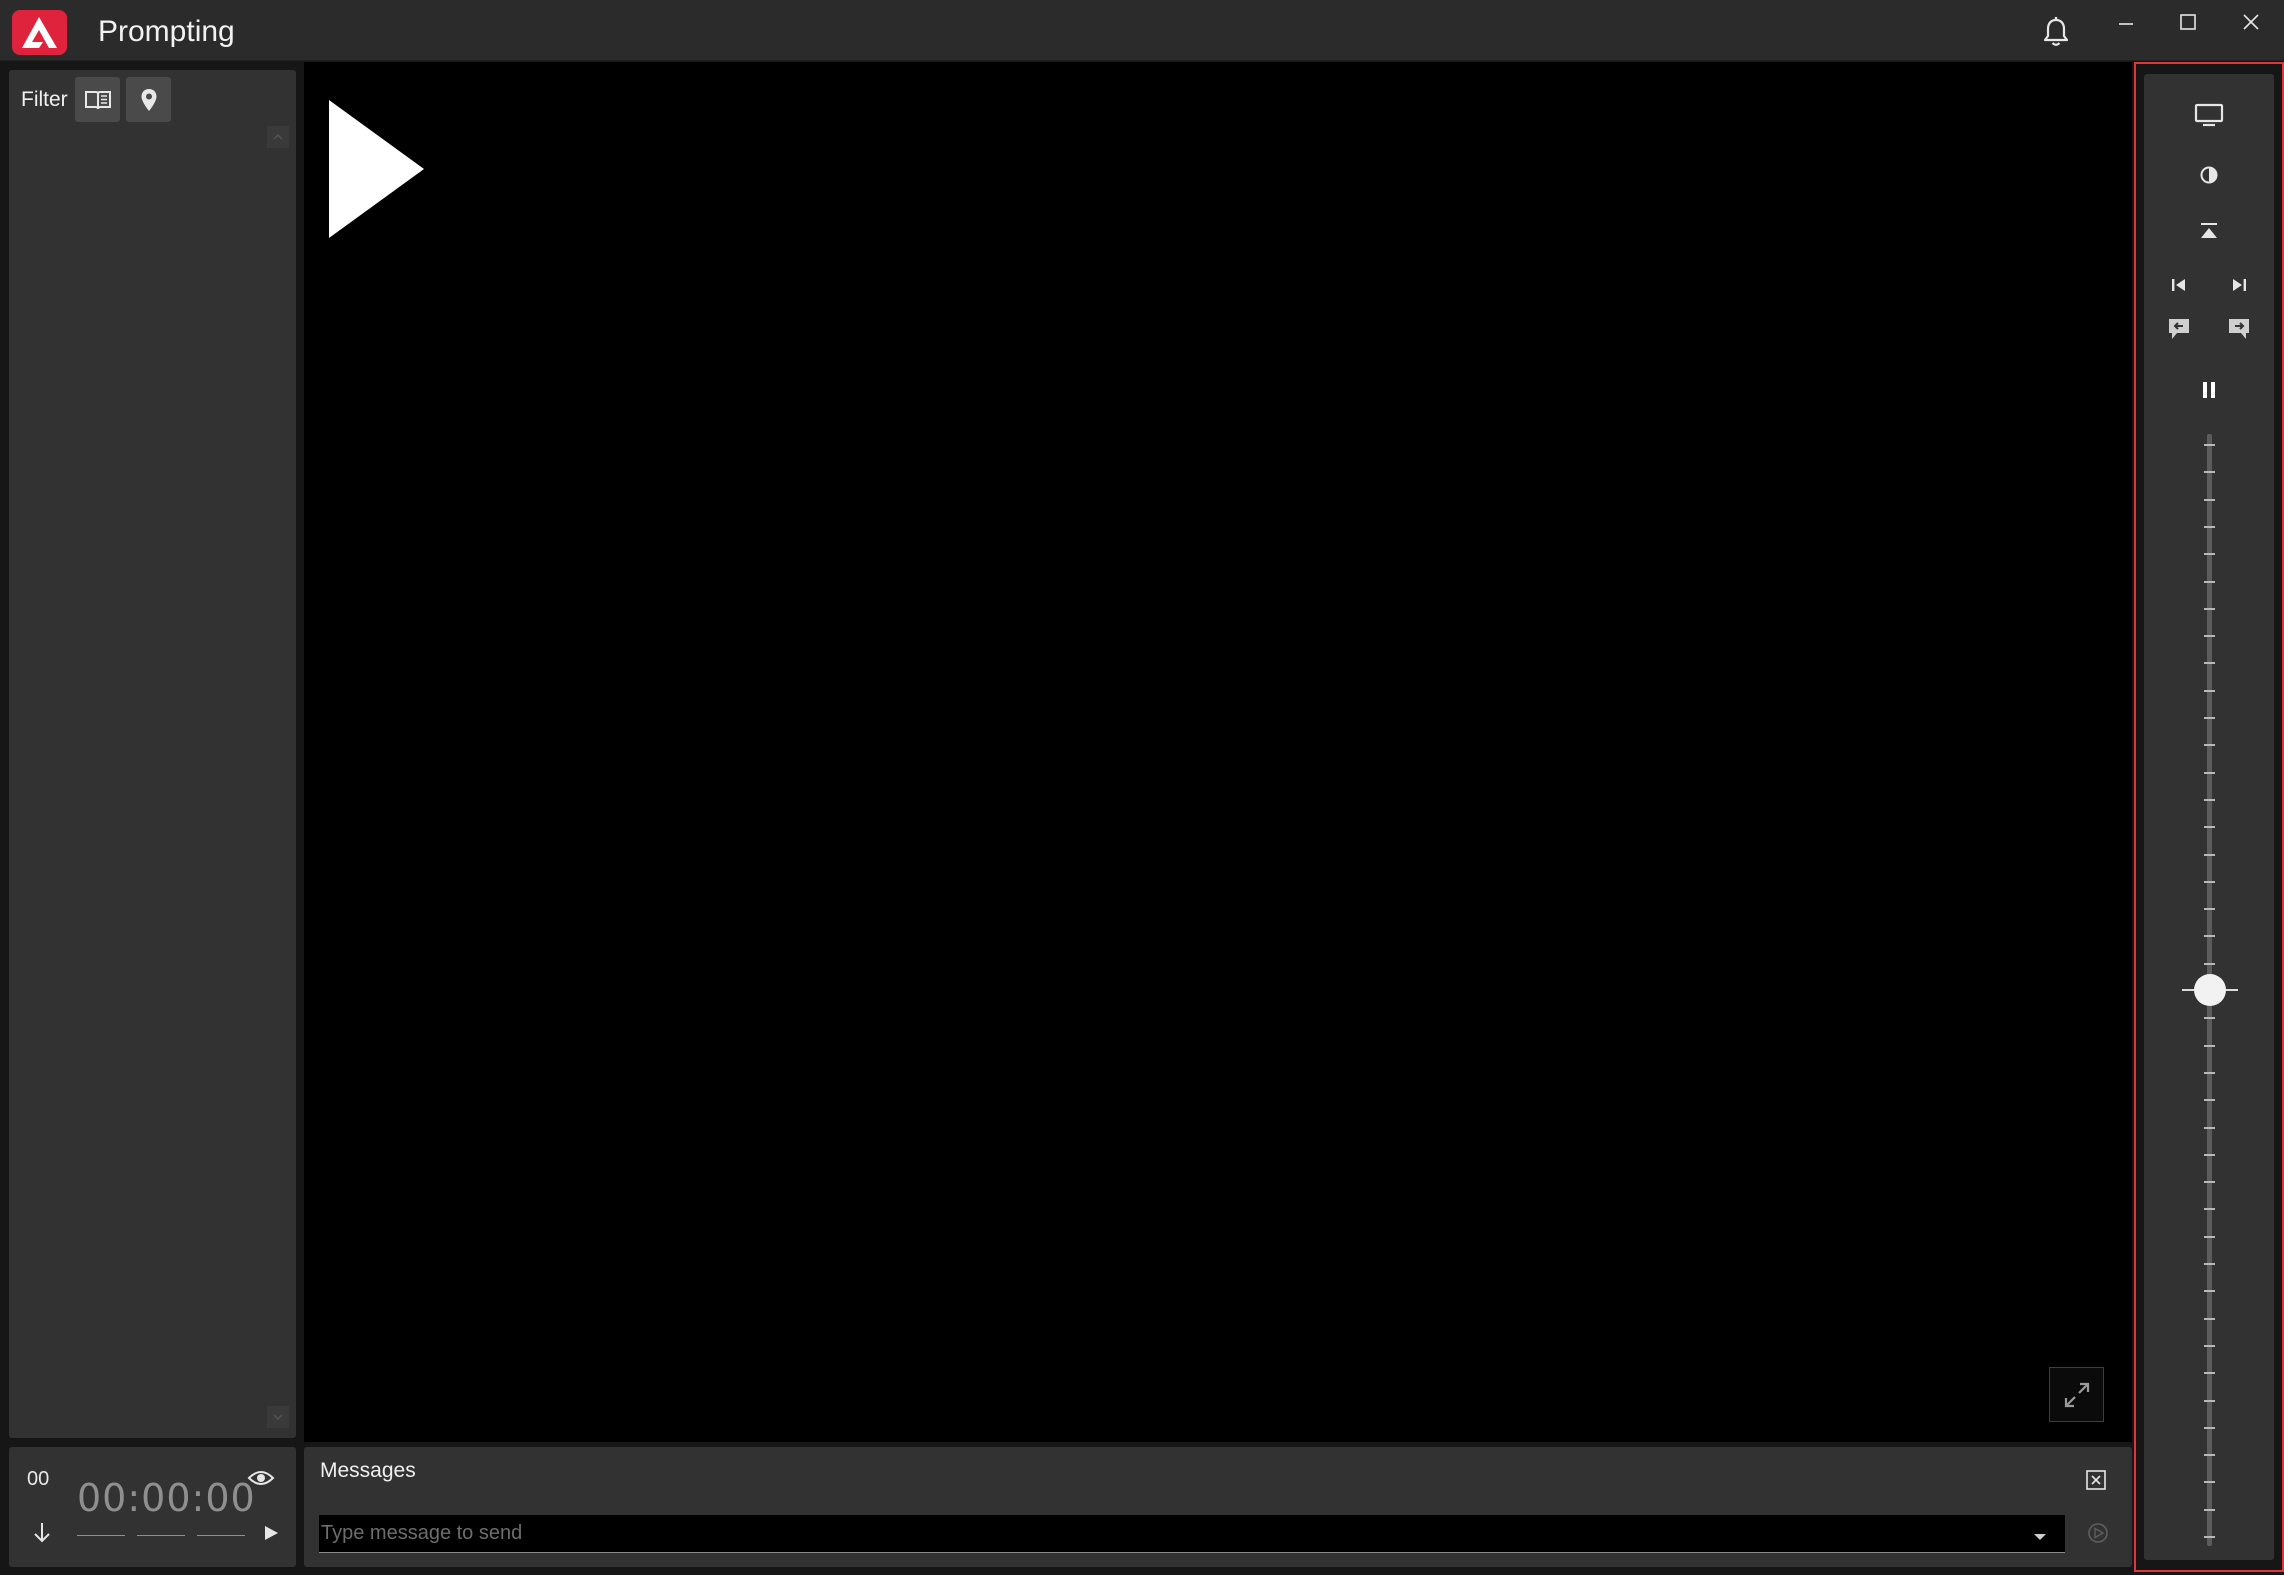  I want to click on expand-icon, so click(2076, 1394).